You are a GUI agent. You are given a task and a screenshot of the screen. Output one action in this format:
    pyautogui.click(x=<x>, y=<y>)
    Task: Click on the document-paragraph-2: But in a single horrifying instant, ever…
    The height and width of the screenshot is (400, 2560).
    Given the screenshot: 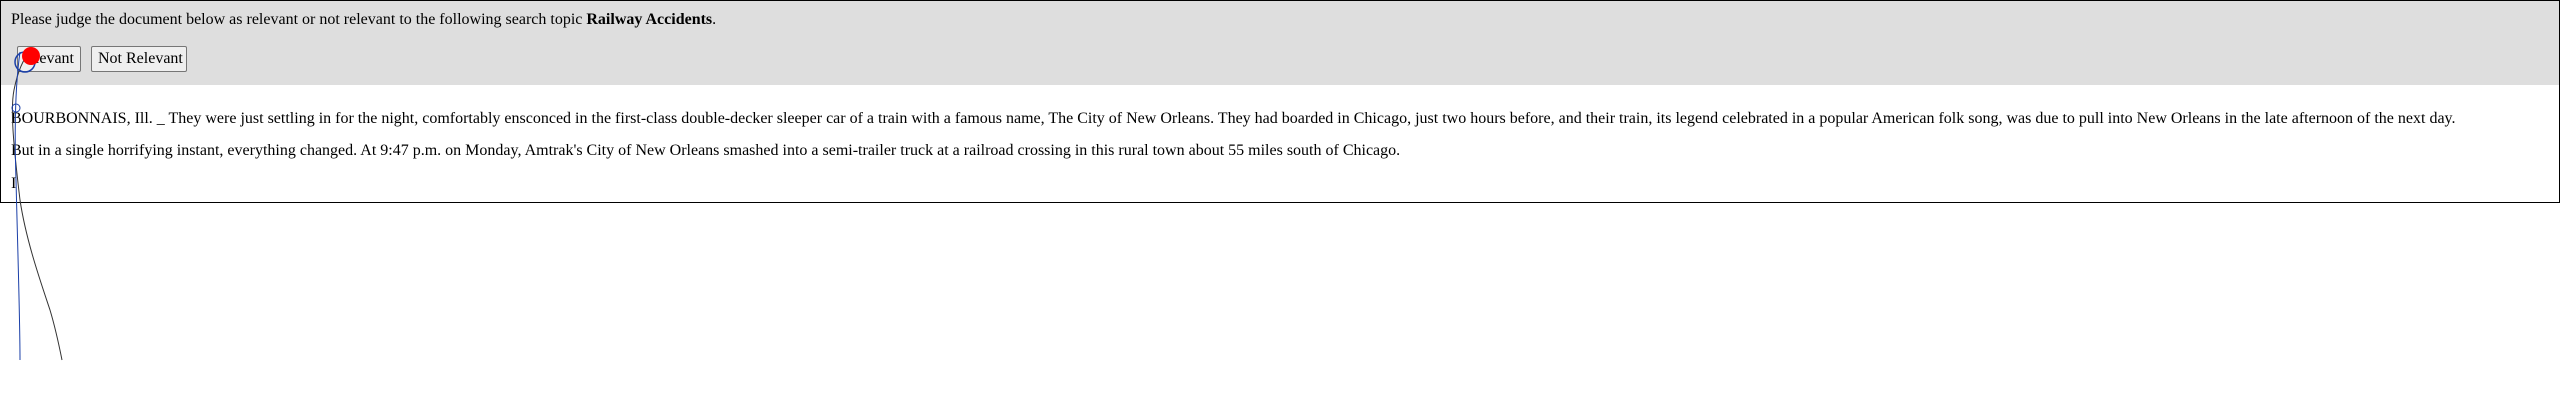 What is the action you would take?
    pyautogui.click(x=706, y=150)
    